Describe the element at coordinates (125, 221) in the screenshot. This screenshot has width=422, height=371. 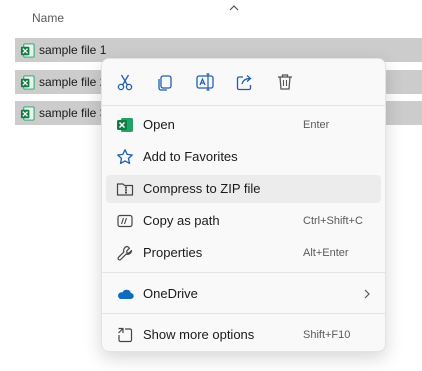
I see `copy-path-icon` at that location.